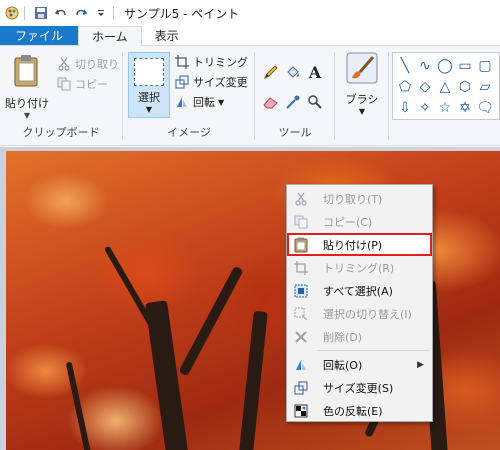 The image size is (500, 450). What do you see at coordinates (87, 64) in the screenshot?
I see `cut-button: 切り取り` at bounding box center [87, 64].